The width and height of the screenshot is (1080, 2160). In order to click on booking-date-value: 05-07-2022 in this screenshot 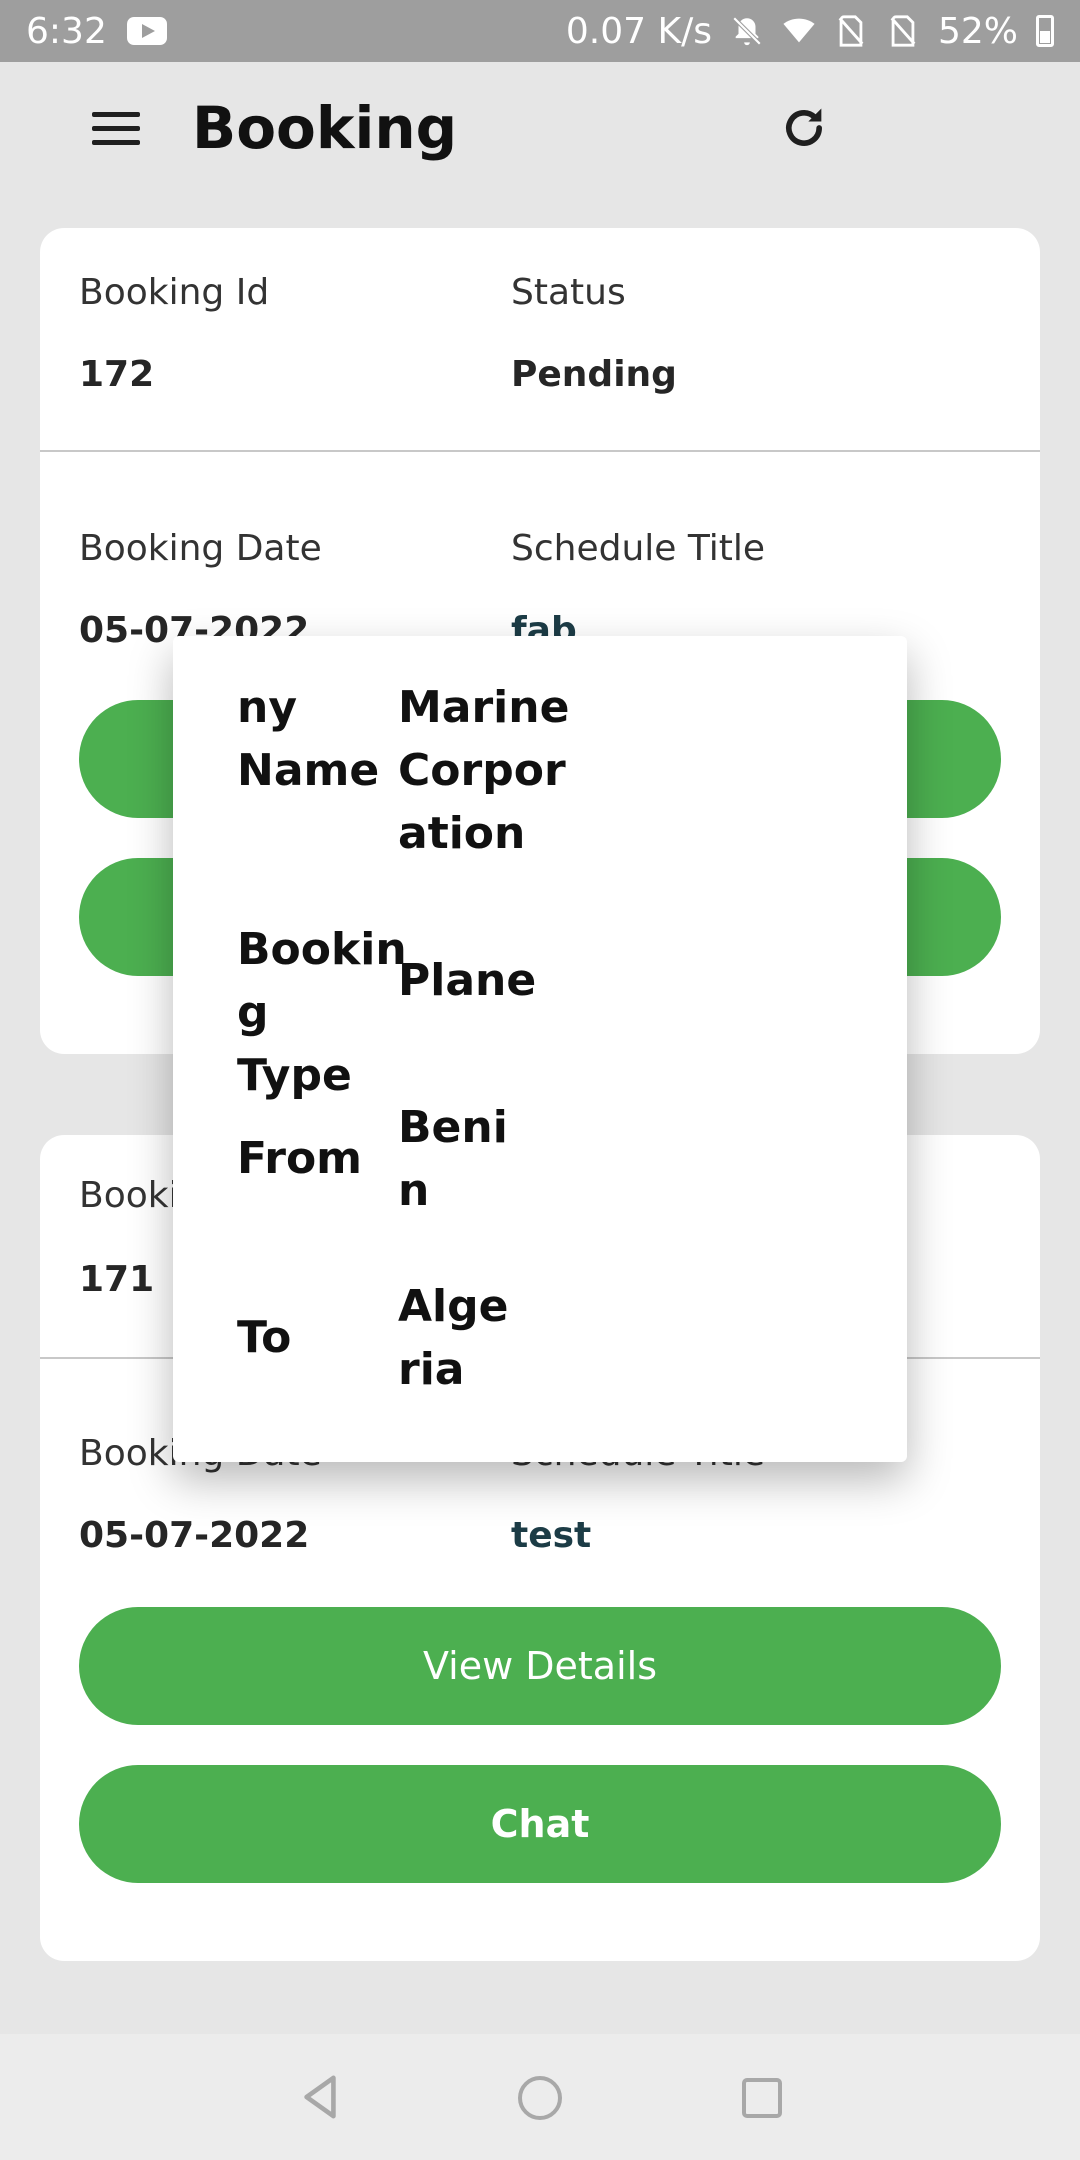, I will do `click(194, 1535)`.